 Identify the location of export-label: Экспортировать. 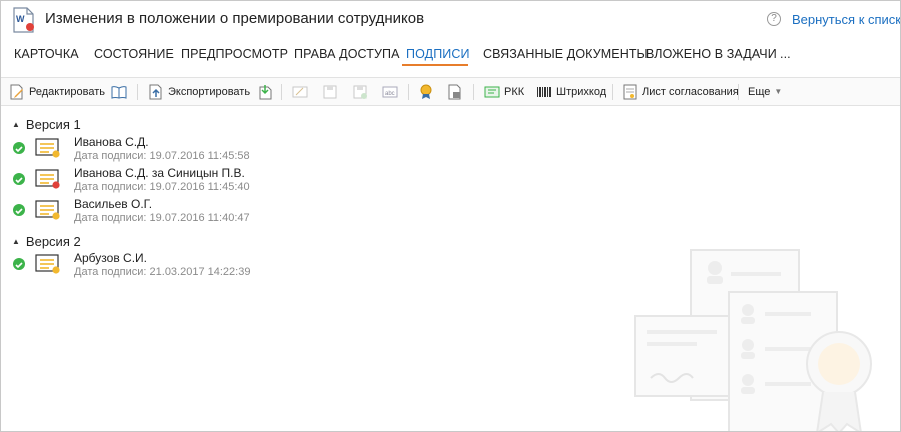
(209, 91).